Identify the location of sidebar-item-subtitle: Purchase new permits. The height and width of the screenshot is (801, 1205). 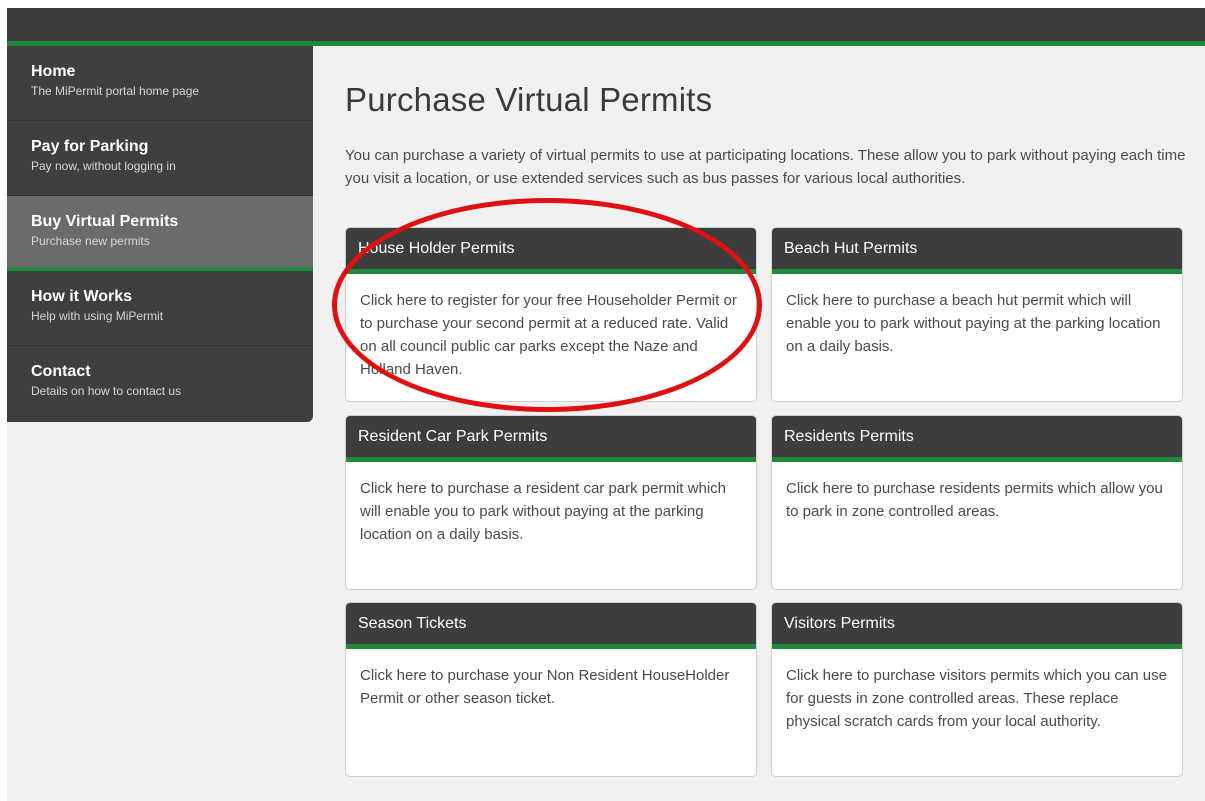
(90, 241).